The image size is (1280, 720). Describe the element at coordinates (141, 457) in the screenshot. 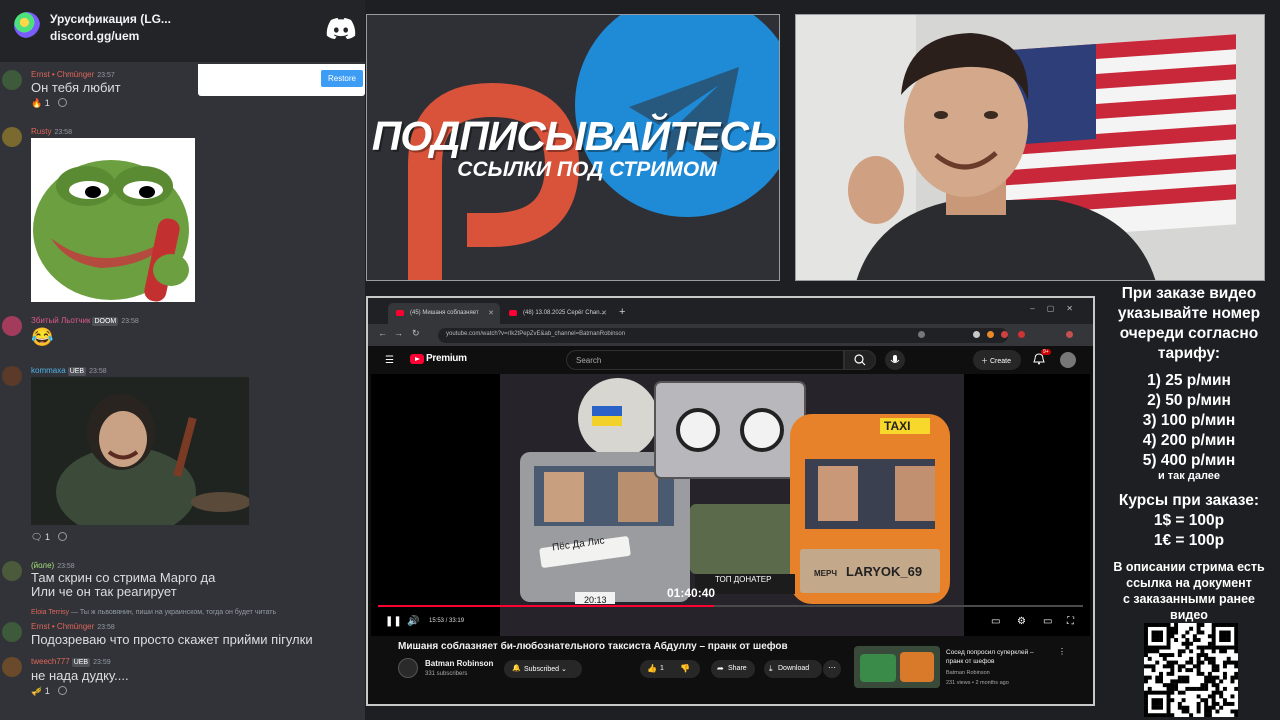

I see `reaction-gif-image` at that location.